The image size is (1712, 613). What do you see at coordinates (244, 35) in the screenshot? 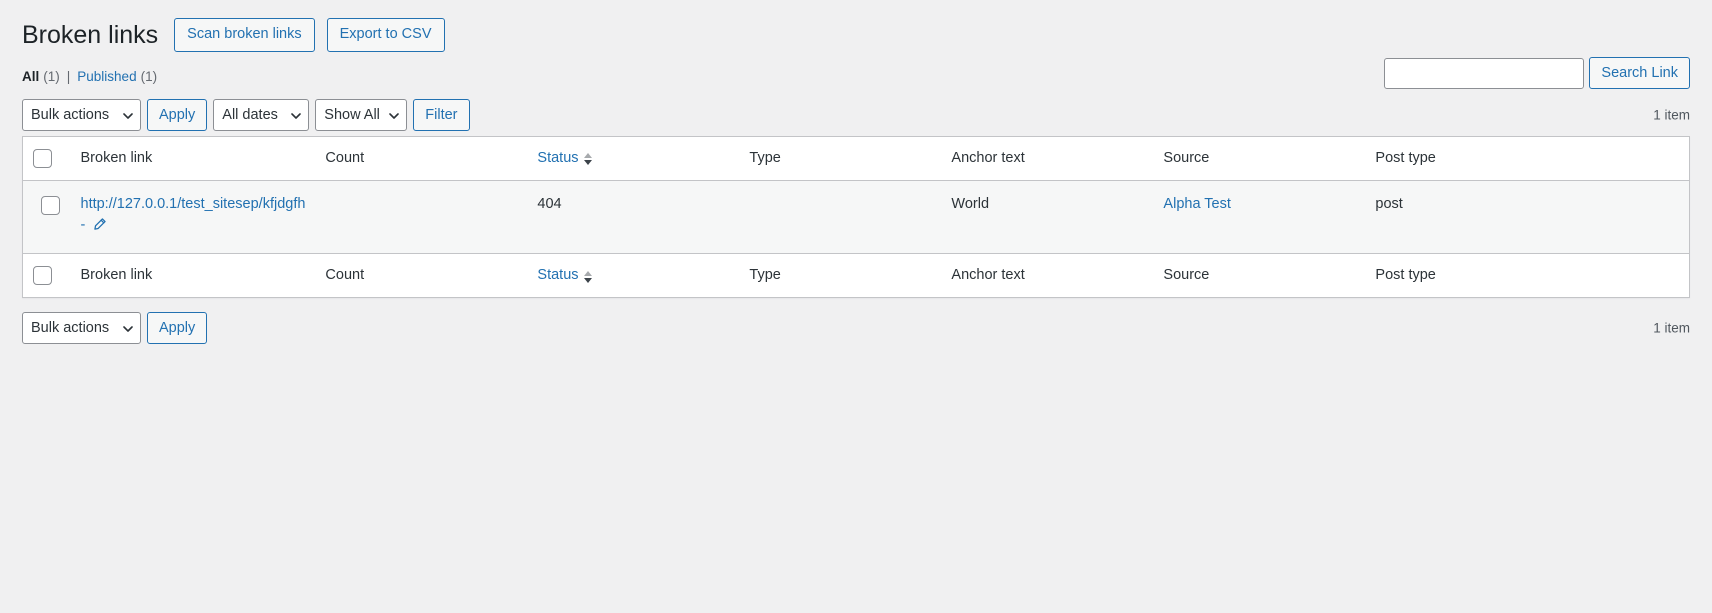
I see `scan-broken-links-button: Scan broken links` at bounding box center [244, 35].